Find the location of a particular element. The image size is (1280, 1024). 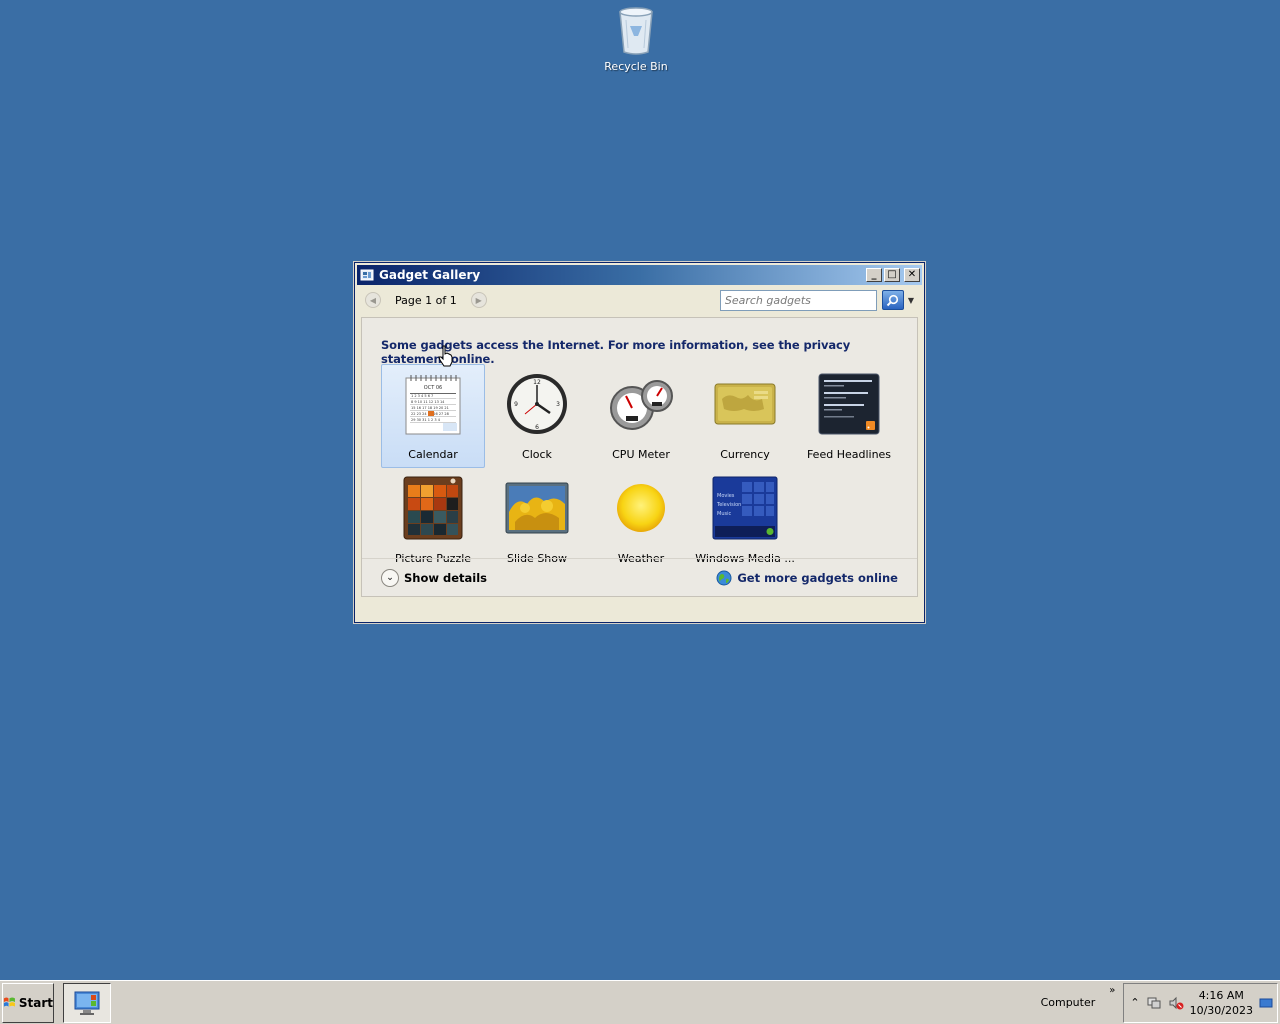

chevron-down-icon: ⌄ is located at coordinates (390, 577).